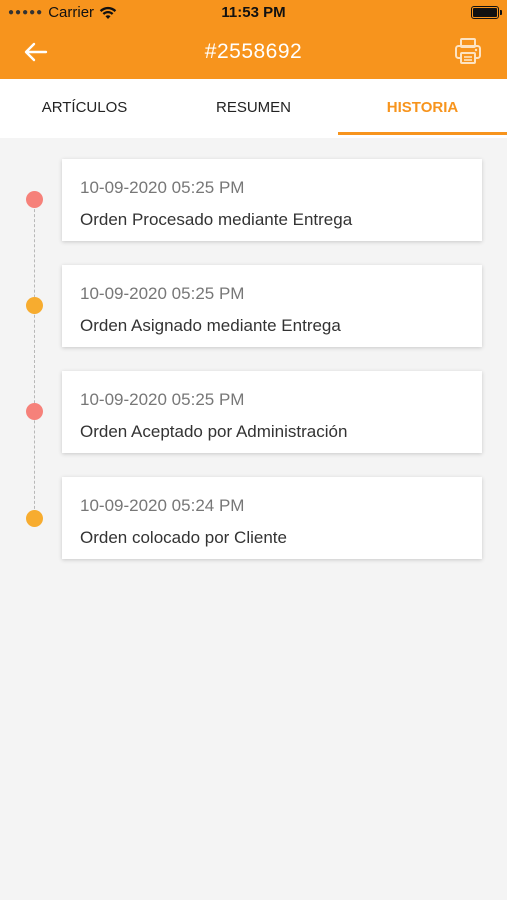 This screenshot has width=507, height=900. What do you see at coordinates (486, 12) in the screenshot?
I see `battery-icon` at bounding box center [486, 12].